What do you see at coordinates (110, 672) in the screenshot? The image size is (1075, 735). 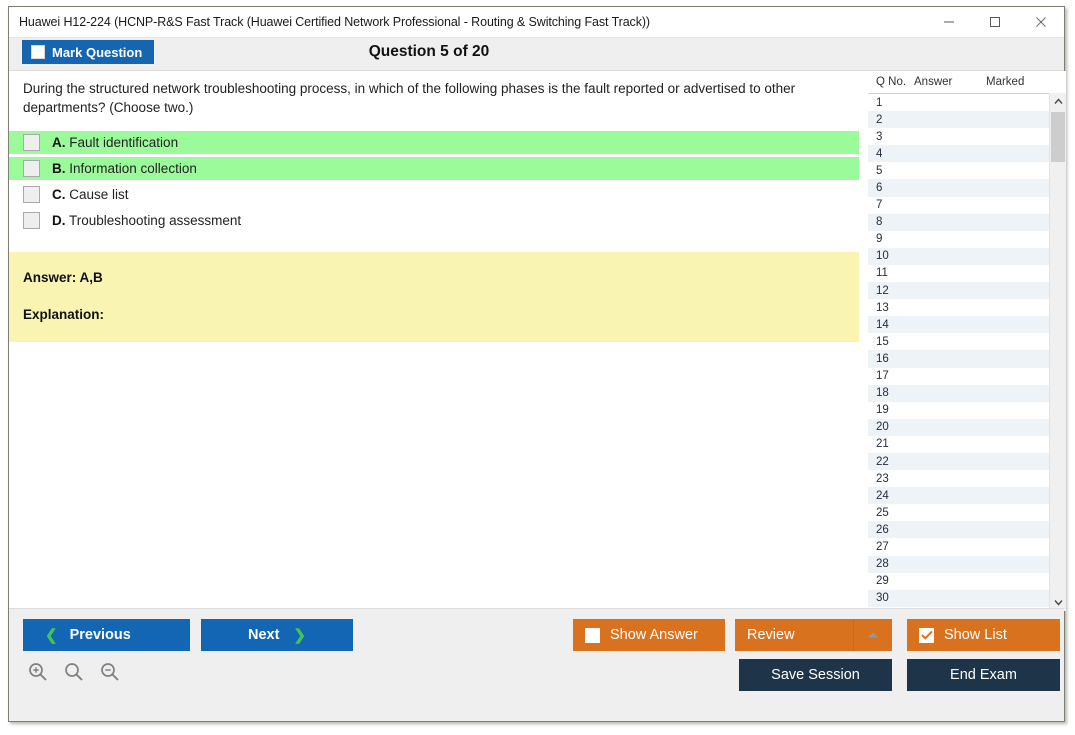 I see `zoom-out-button` at bounding box center [110, 672].